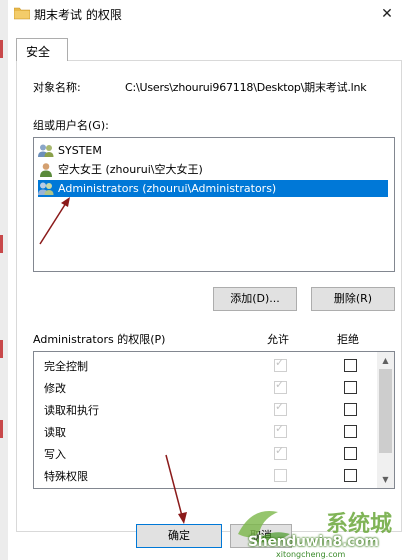 The image size is (410, 560). What do you see at coordinates (203, 475) in the screenshot?
I see `permission-row: 特殊权限` at bounding box center [203, 475].